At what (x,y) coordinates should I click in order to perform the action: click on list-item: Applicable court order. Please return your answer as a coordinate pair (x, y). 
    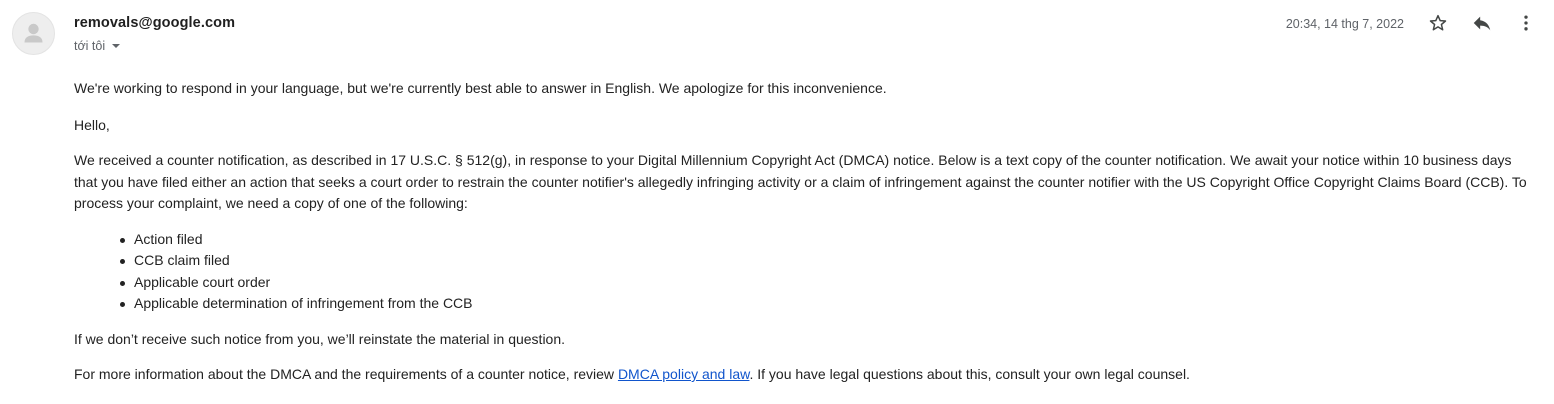
    Looking at the image, I should click on (828, 283).